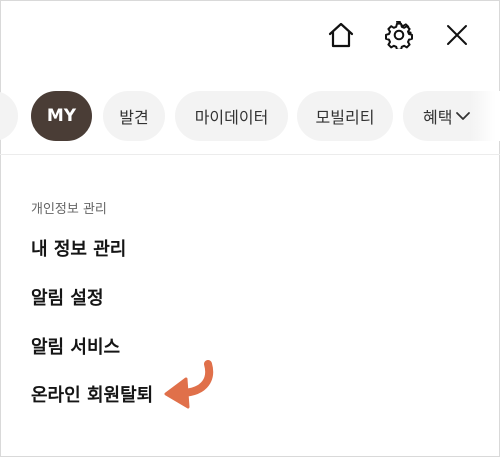  I want to click on close-icon, so click(457, 35).